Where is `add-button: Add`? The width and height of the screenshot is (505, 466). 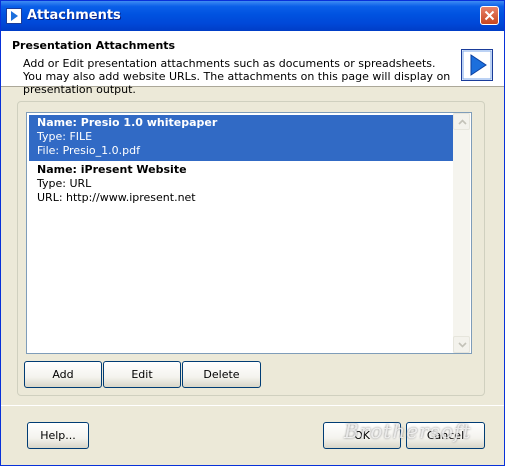 add-button: Add is located at coordinates (63, 374).